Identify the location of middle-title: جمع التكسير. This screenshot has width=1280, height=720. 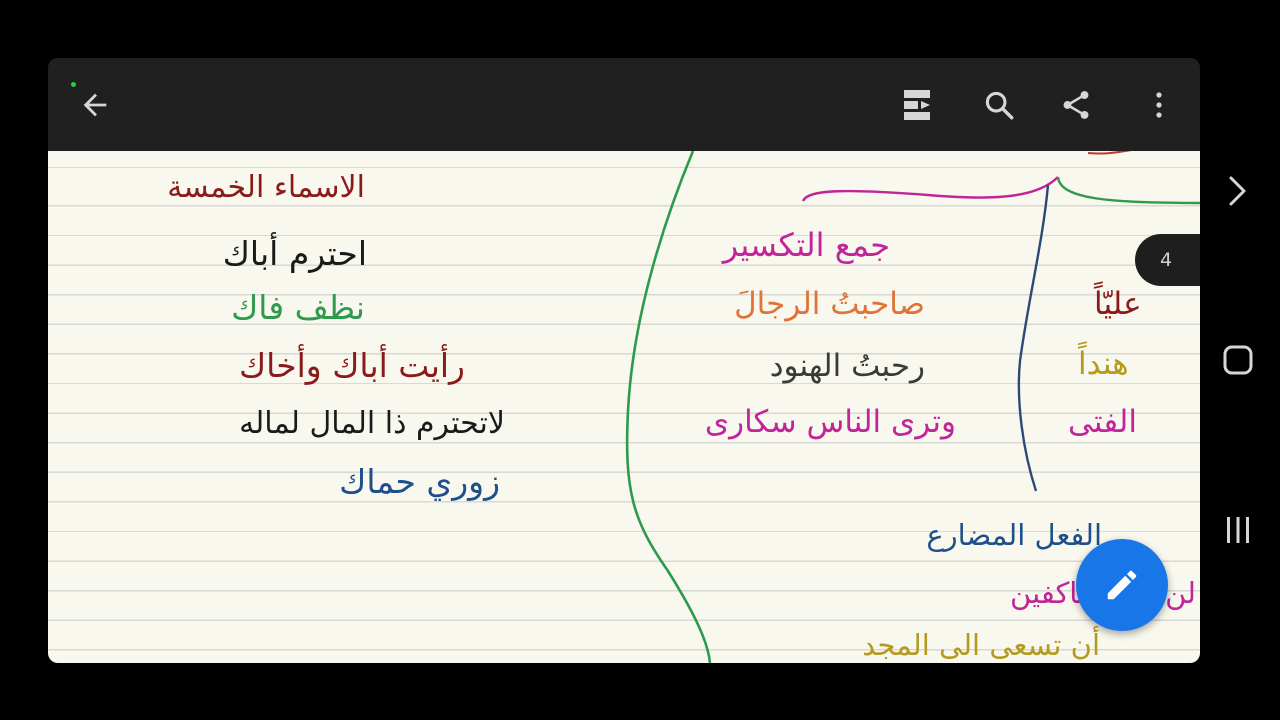
(806, 245).